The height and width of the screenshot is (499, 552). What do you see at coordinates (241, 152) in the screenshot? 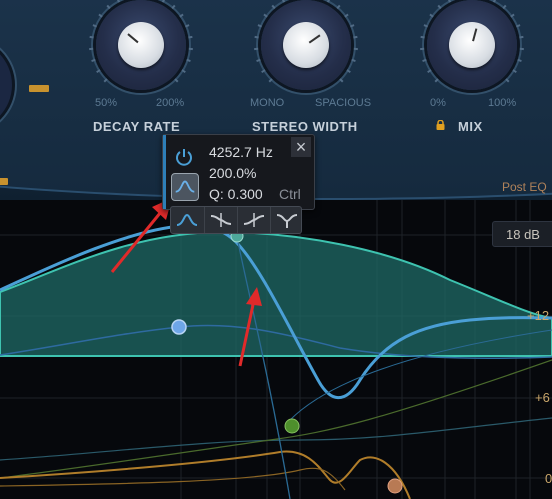
I see `band-frequency: 4252.7 Hz` at bounding box center [241, 152].